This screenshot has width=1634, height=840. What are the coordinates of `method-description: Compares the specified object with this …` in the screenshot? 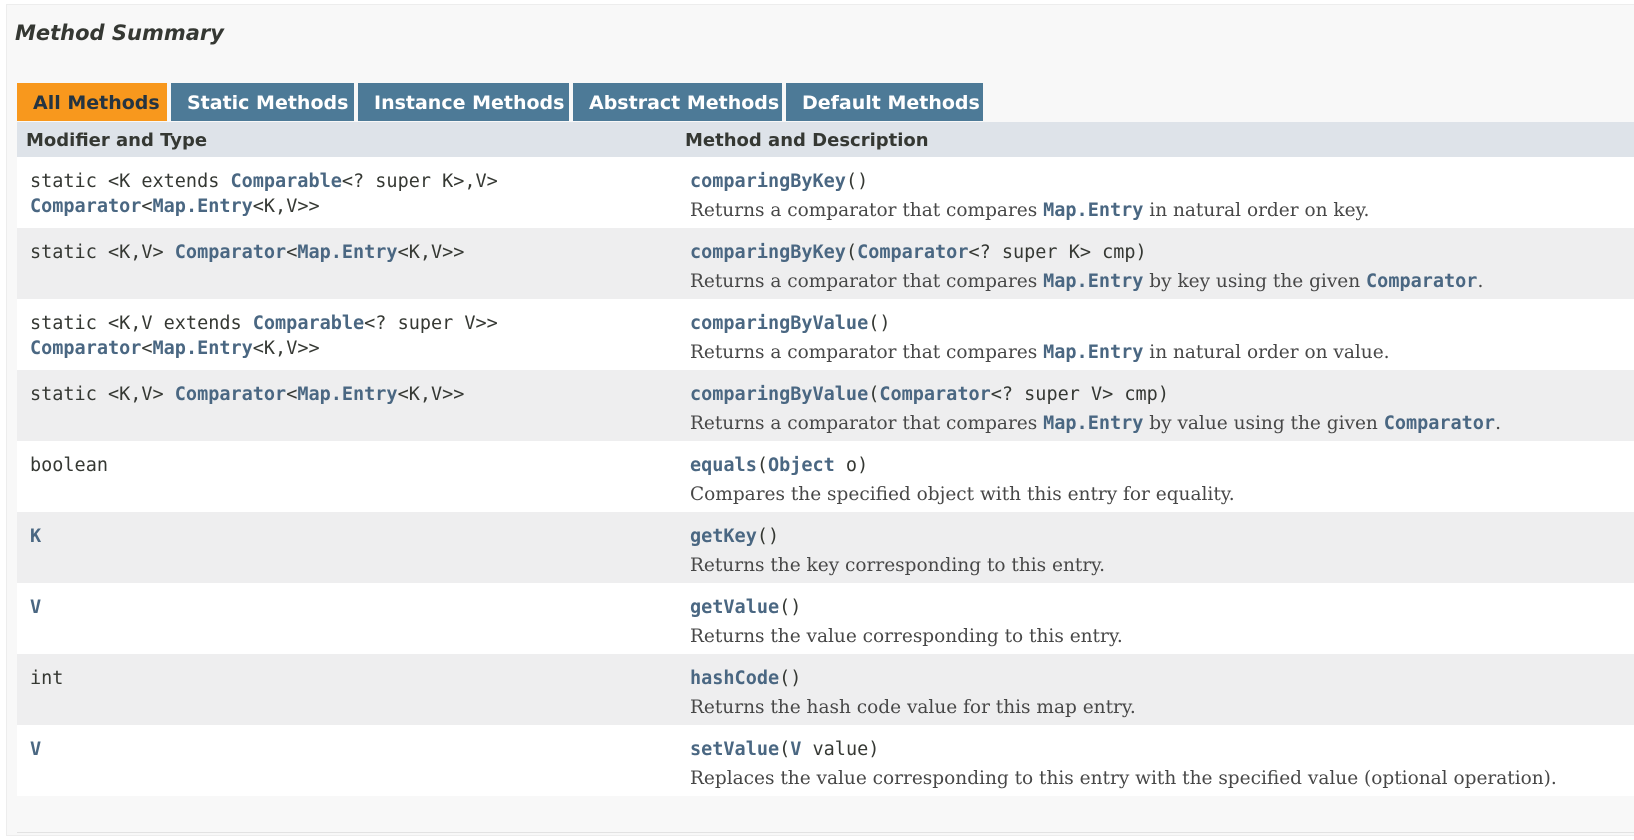 It's located at (1160, 494).